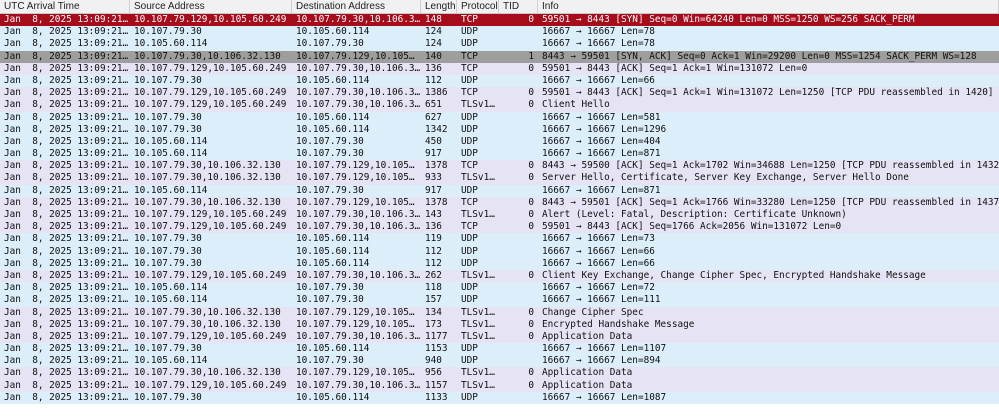  I want to click on cell-length: 173, so click(433, 324).